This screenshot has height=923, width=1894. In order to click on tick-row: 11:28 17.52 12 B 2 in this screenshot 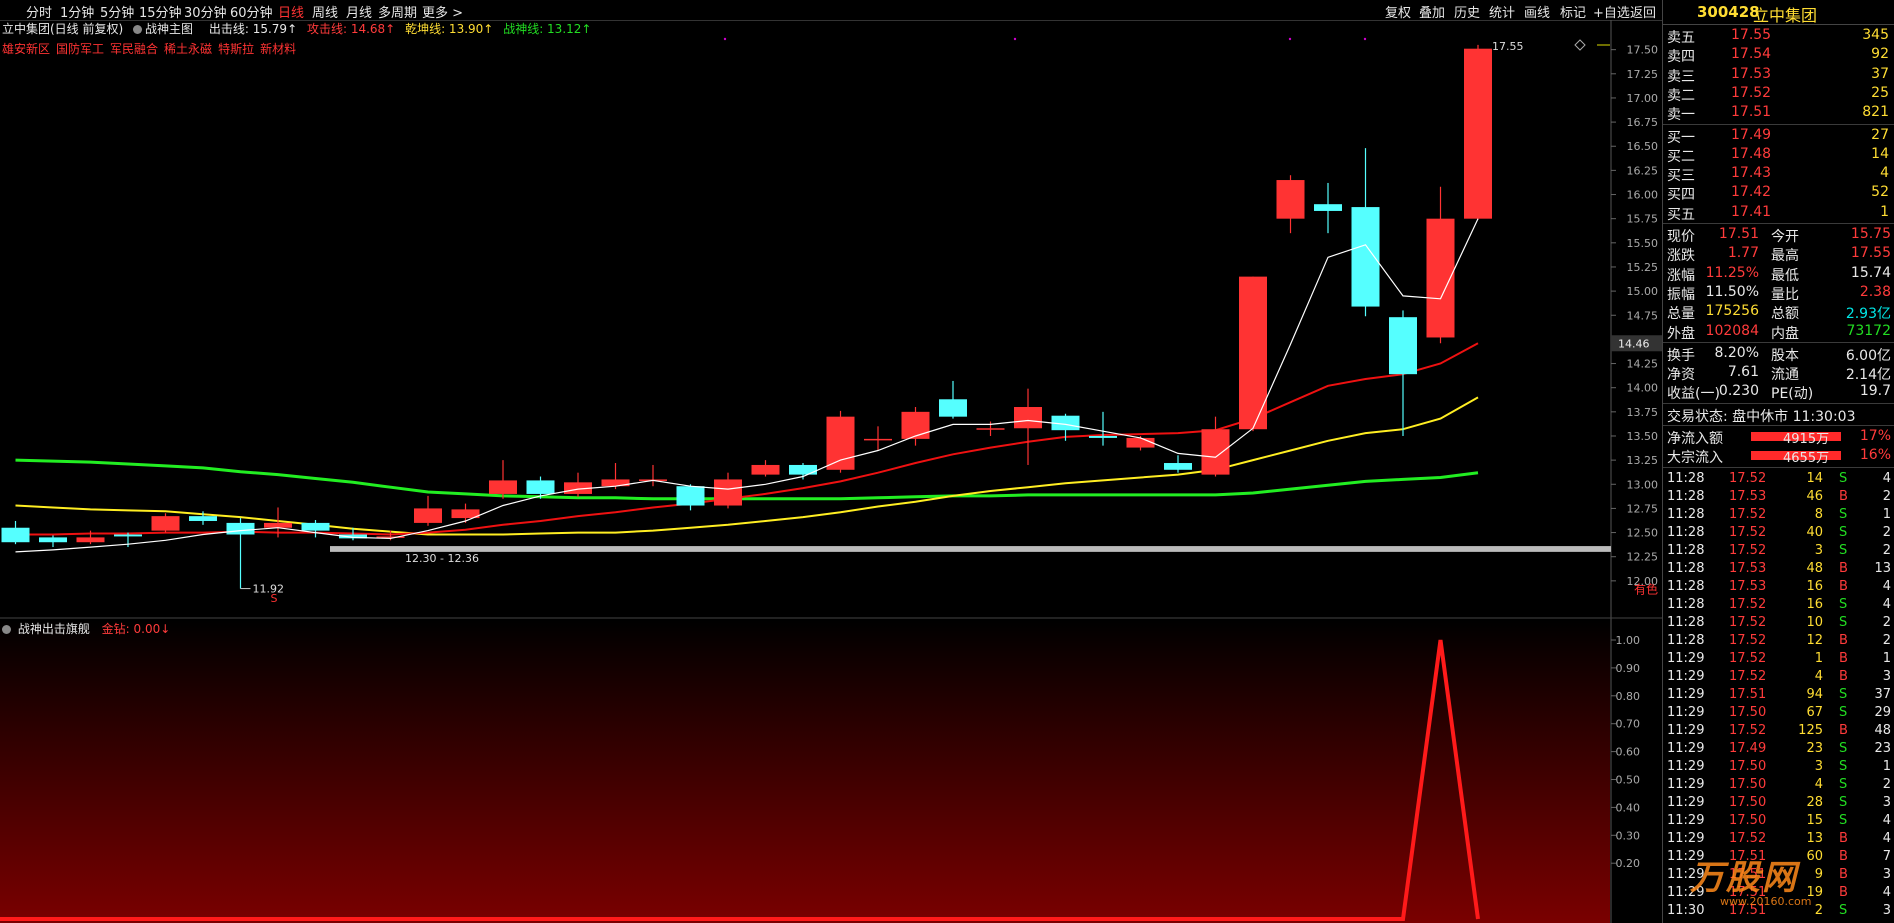, I will do `click(1778, 641)`.